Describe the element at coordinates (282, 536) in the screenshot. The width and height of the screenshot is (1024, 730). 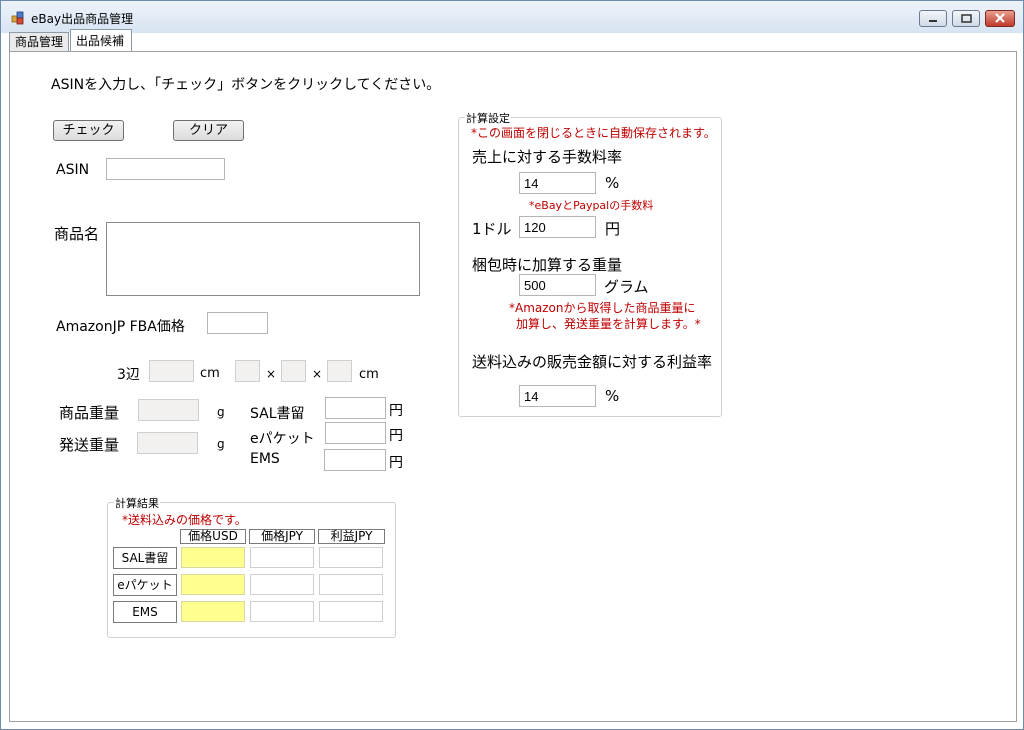
I see `column-header-jpy: 価格JPY` at that location.